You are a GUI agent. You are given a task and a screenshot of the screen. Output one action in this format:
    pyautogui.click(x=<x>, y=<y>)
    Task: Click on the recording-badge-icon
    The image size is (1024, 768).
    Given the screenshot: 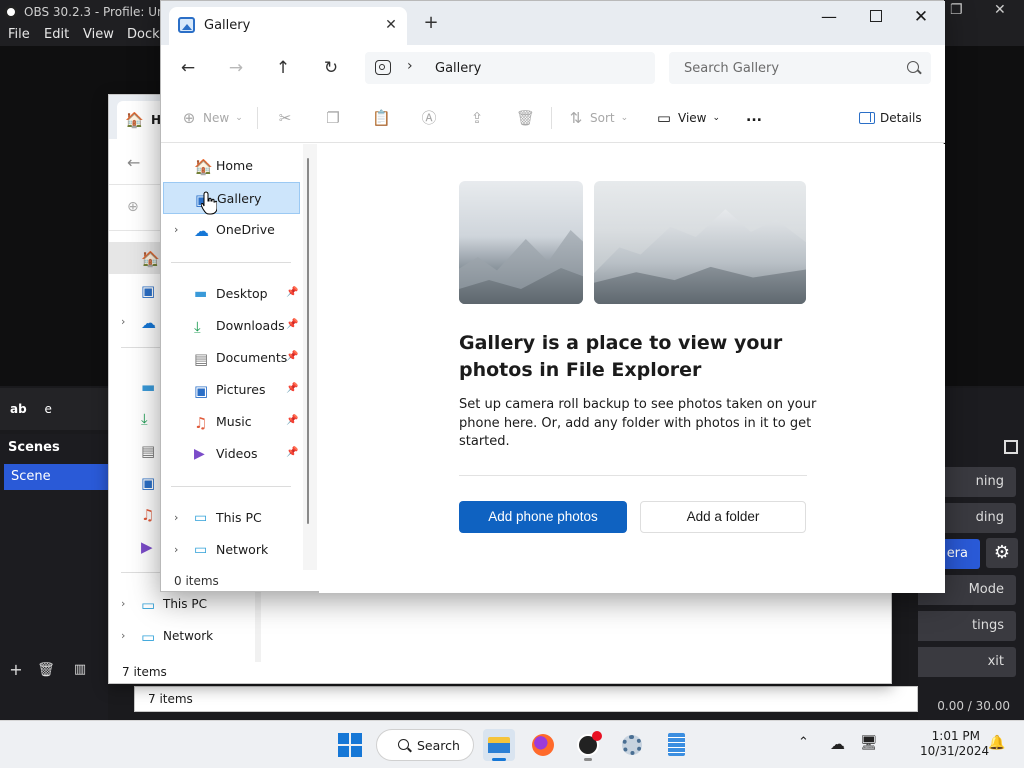 What is the action you would take?
    pyautogui.click(x=597, y=736)
    